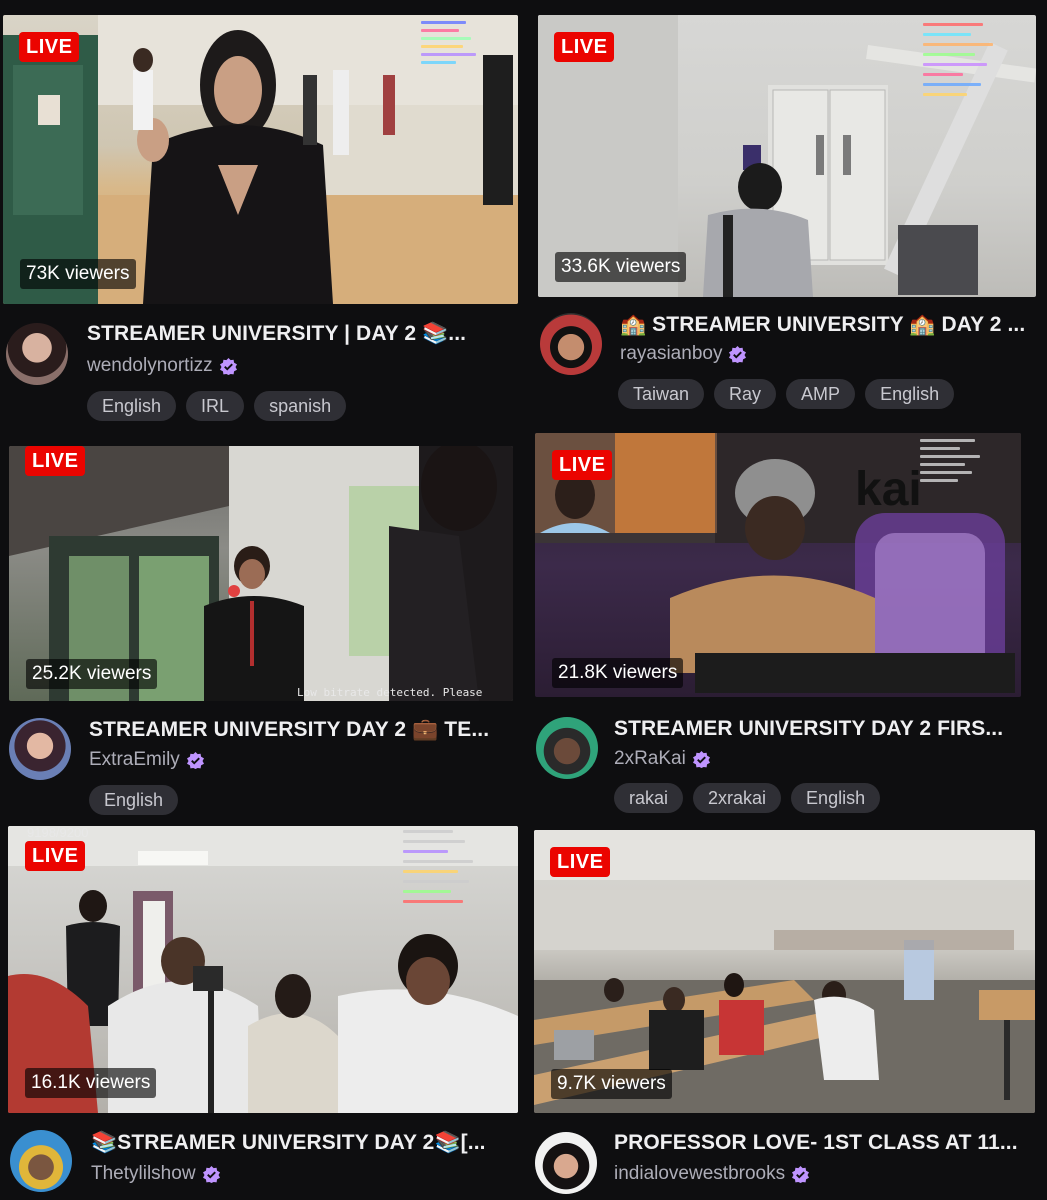 This screenshot has height=1200, width=1047. I want to click on channel-name-label: 2xRaKai, so click(650, 758).